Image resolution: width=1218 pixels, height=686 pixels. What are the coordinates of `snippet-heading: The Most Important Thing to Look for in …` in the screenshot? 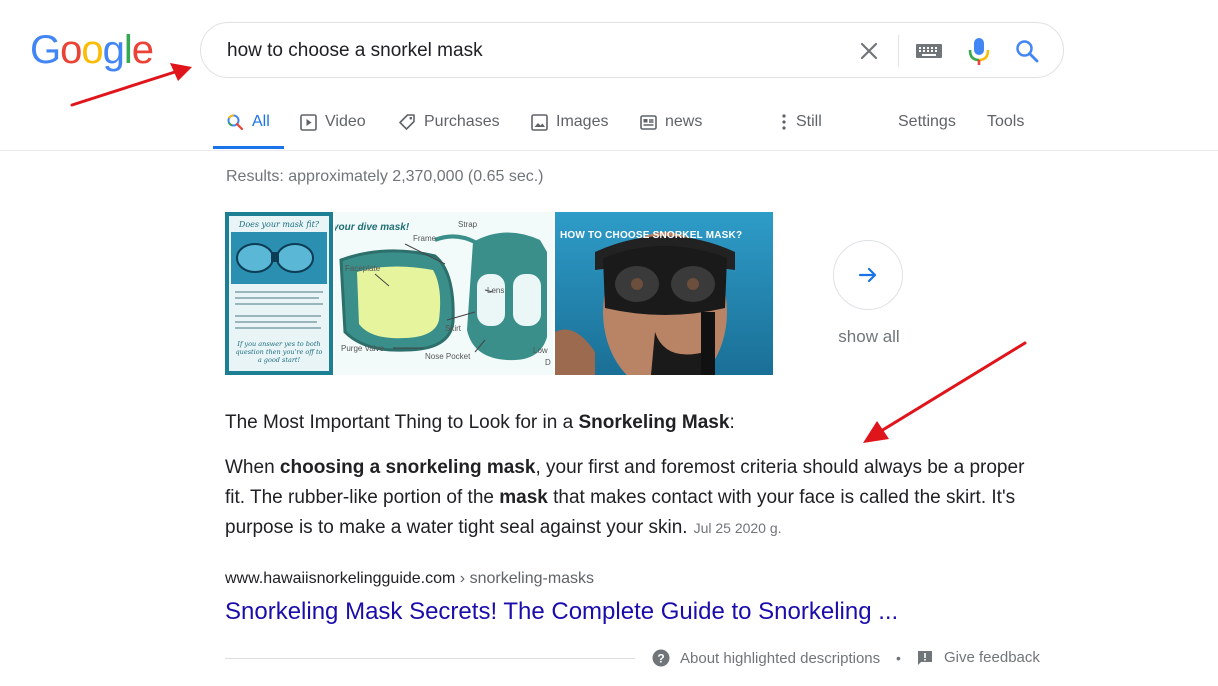 It's located at (480, 423).